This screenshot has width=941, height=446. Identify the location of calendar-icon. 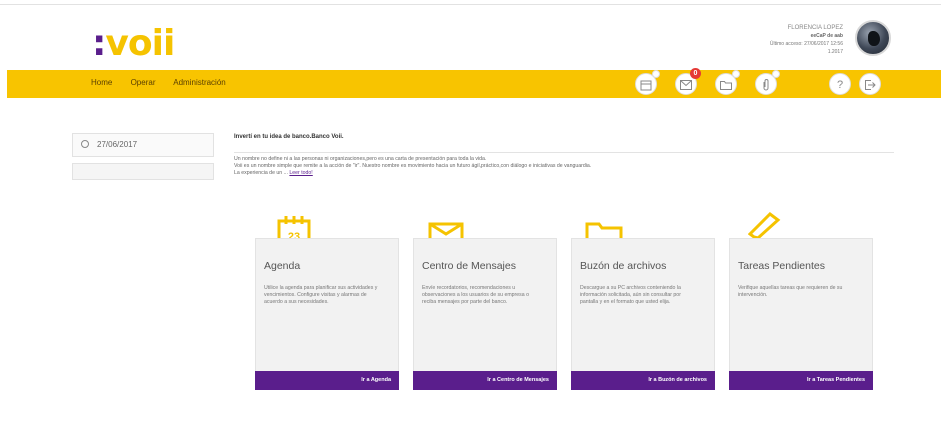
(647, 82).